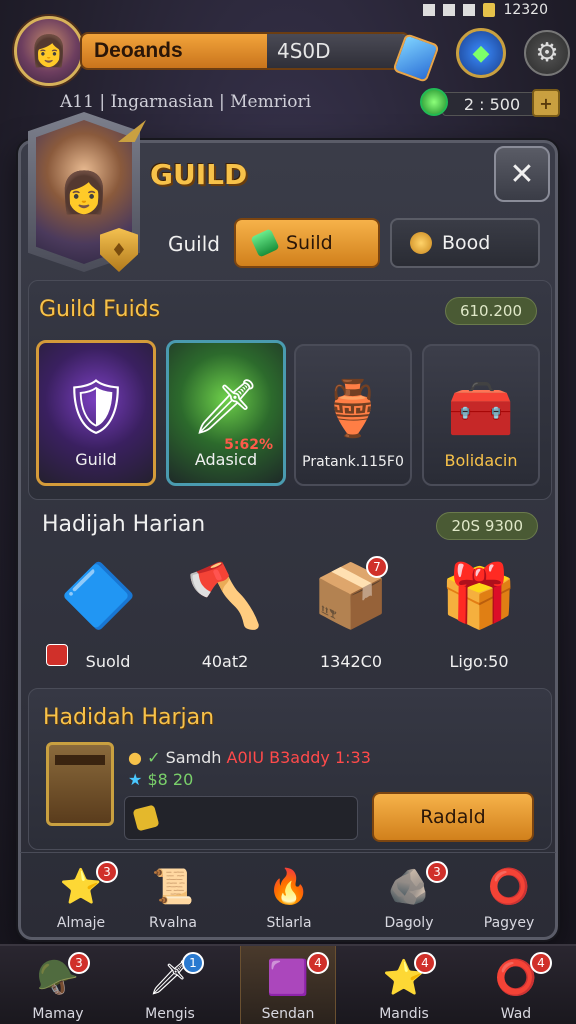  I want to click on tab-suild: Suild, so click(307, 243).